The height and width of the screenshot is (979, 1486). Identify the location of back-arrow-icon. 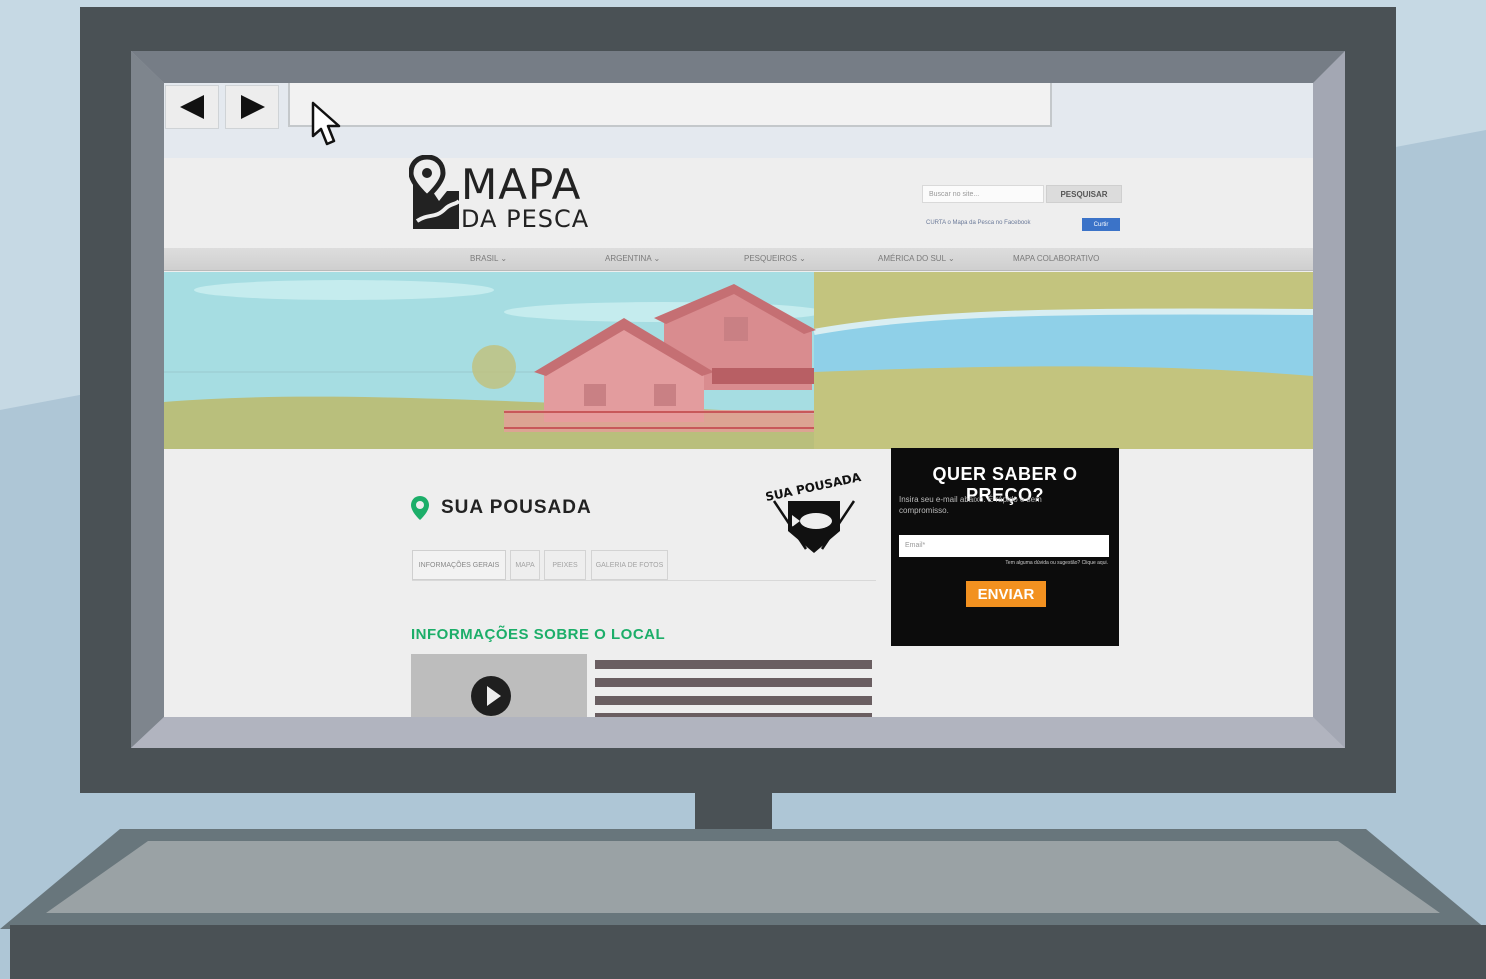
(192, 107).